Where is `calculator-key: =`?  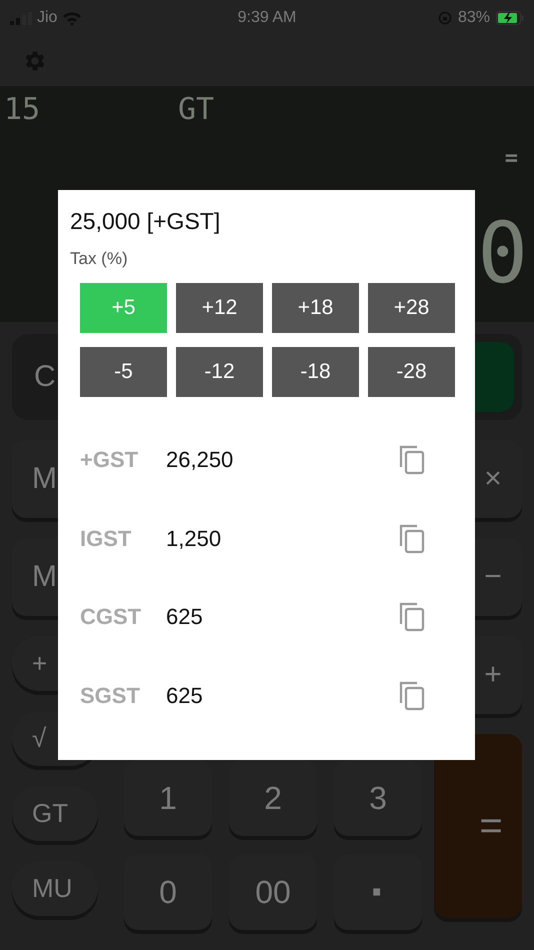
calculator-key: = is located at coordinates (478, 826).